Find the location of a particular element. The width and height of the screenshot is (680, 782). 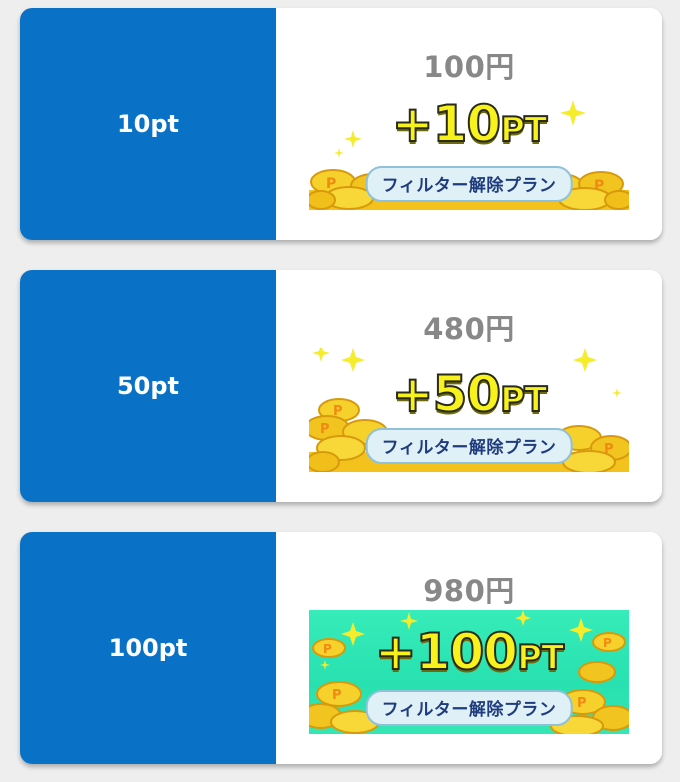

bonus-banner: P P P +50PT フィルター解除プラン is located at coordinates (469, 410).